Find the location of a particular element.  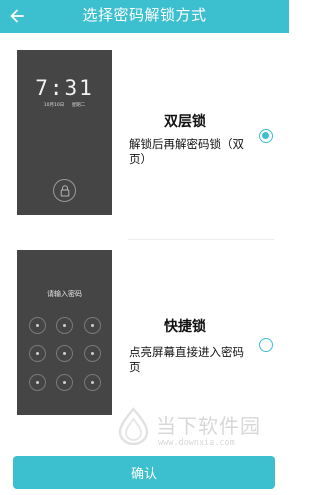

double-lock-preview: 7:31 10月10日 星期二 is located at coordinates (64, 132).